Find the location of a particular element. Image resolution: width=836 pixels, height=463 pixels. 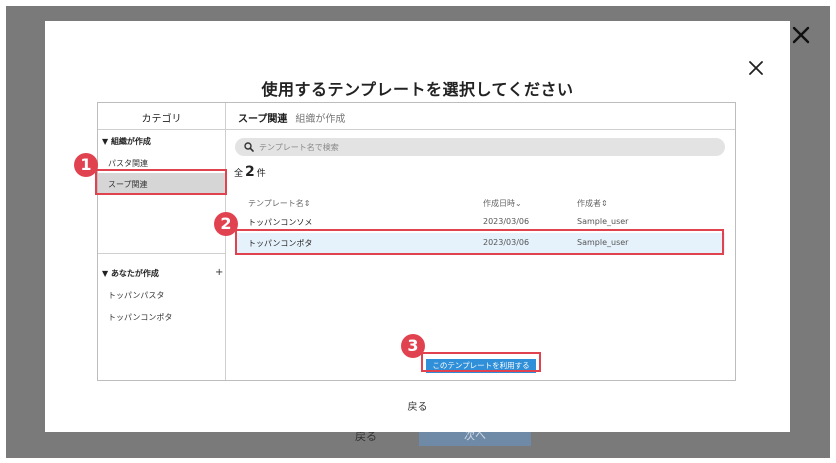

sidebar-item-toppan-cornpota: トッパンコンポタ is located at coordinates (140, 317).